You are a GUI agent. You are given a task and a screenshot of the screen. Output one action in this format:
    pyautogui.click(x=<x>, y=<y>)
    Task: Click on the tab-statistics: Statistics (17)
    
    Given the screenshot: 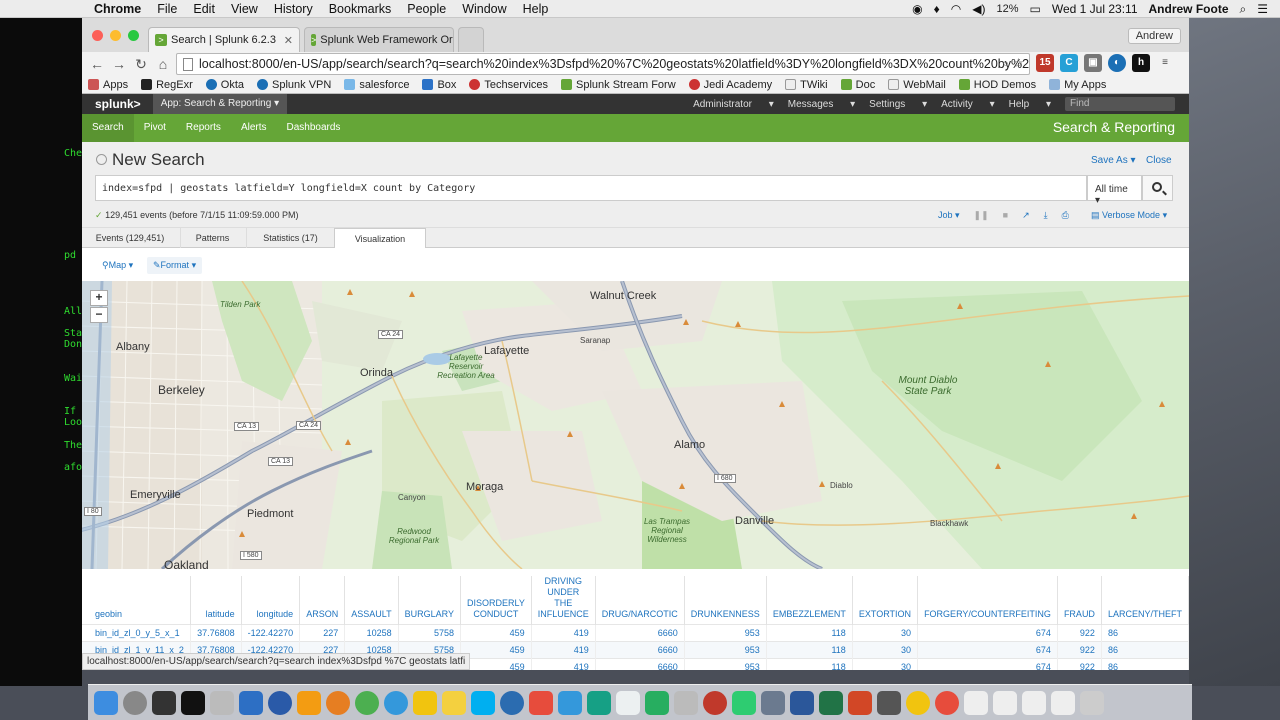 What is the action you would take?
    pyautogui.click(x=290, y=238)
    